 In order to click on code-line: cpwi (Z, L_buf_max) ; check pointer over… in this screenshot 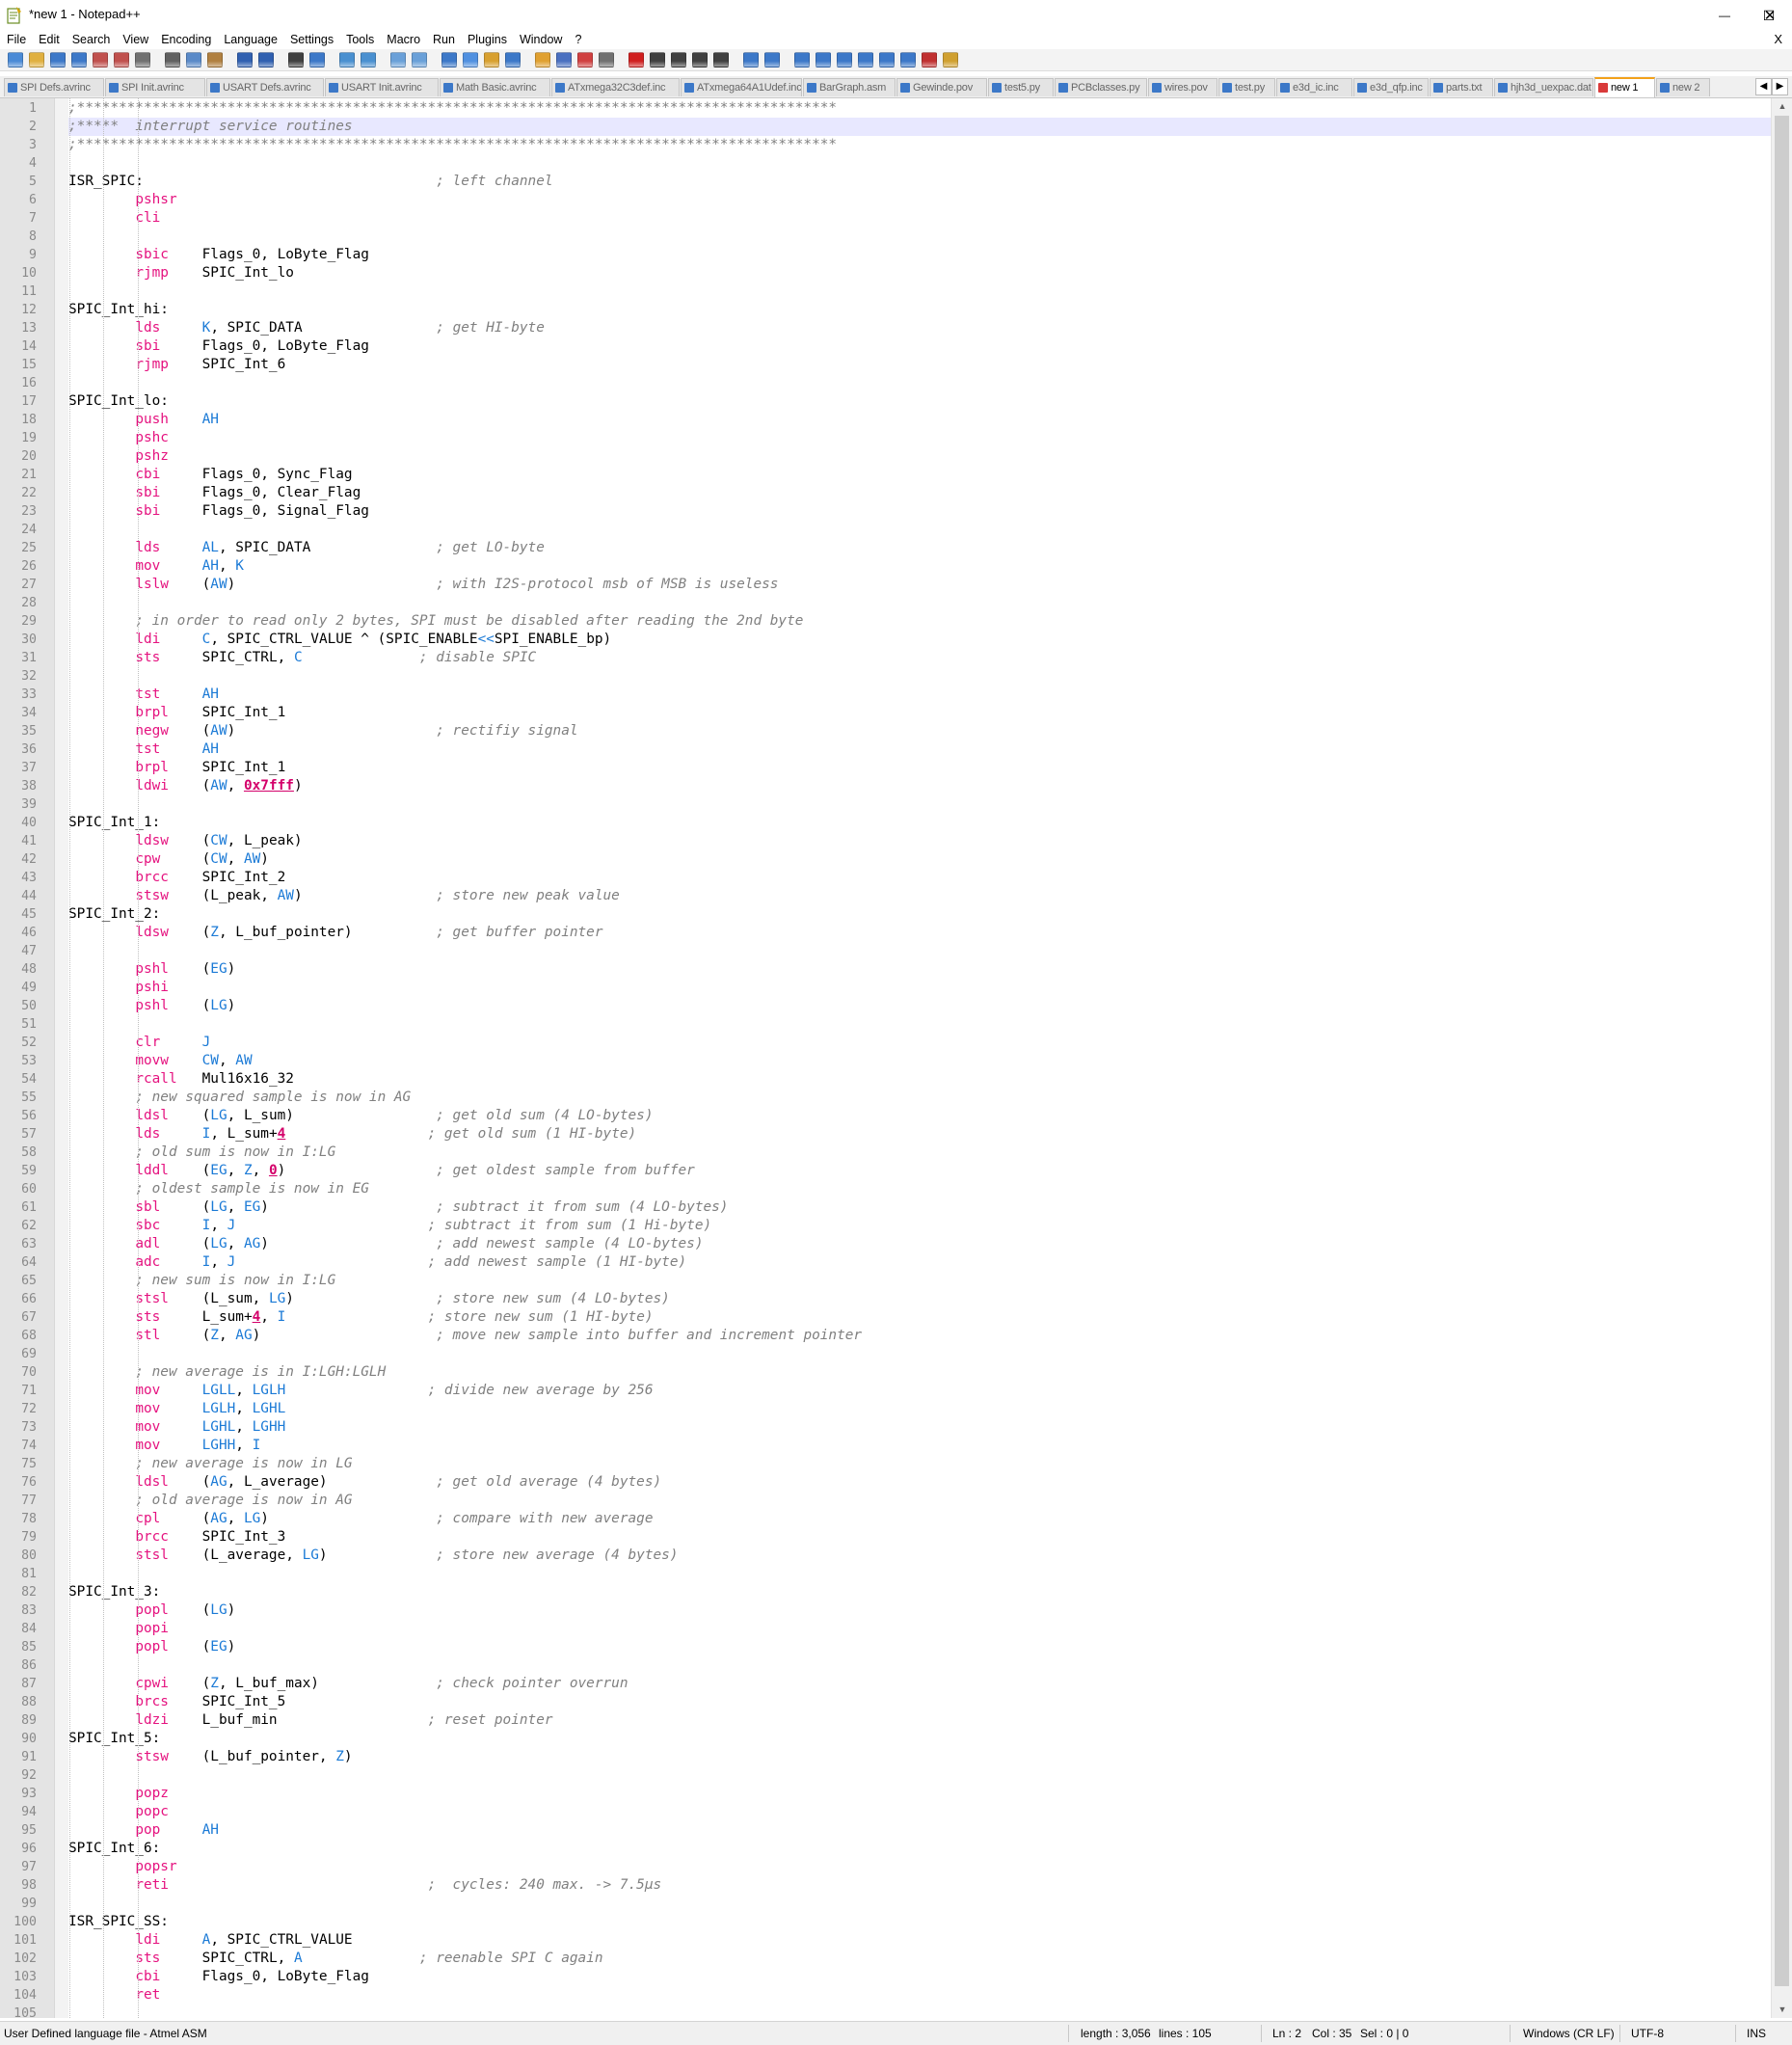, I will do `click(919, 1684)`.